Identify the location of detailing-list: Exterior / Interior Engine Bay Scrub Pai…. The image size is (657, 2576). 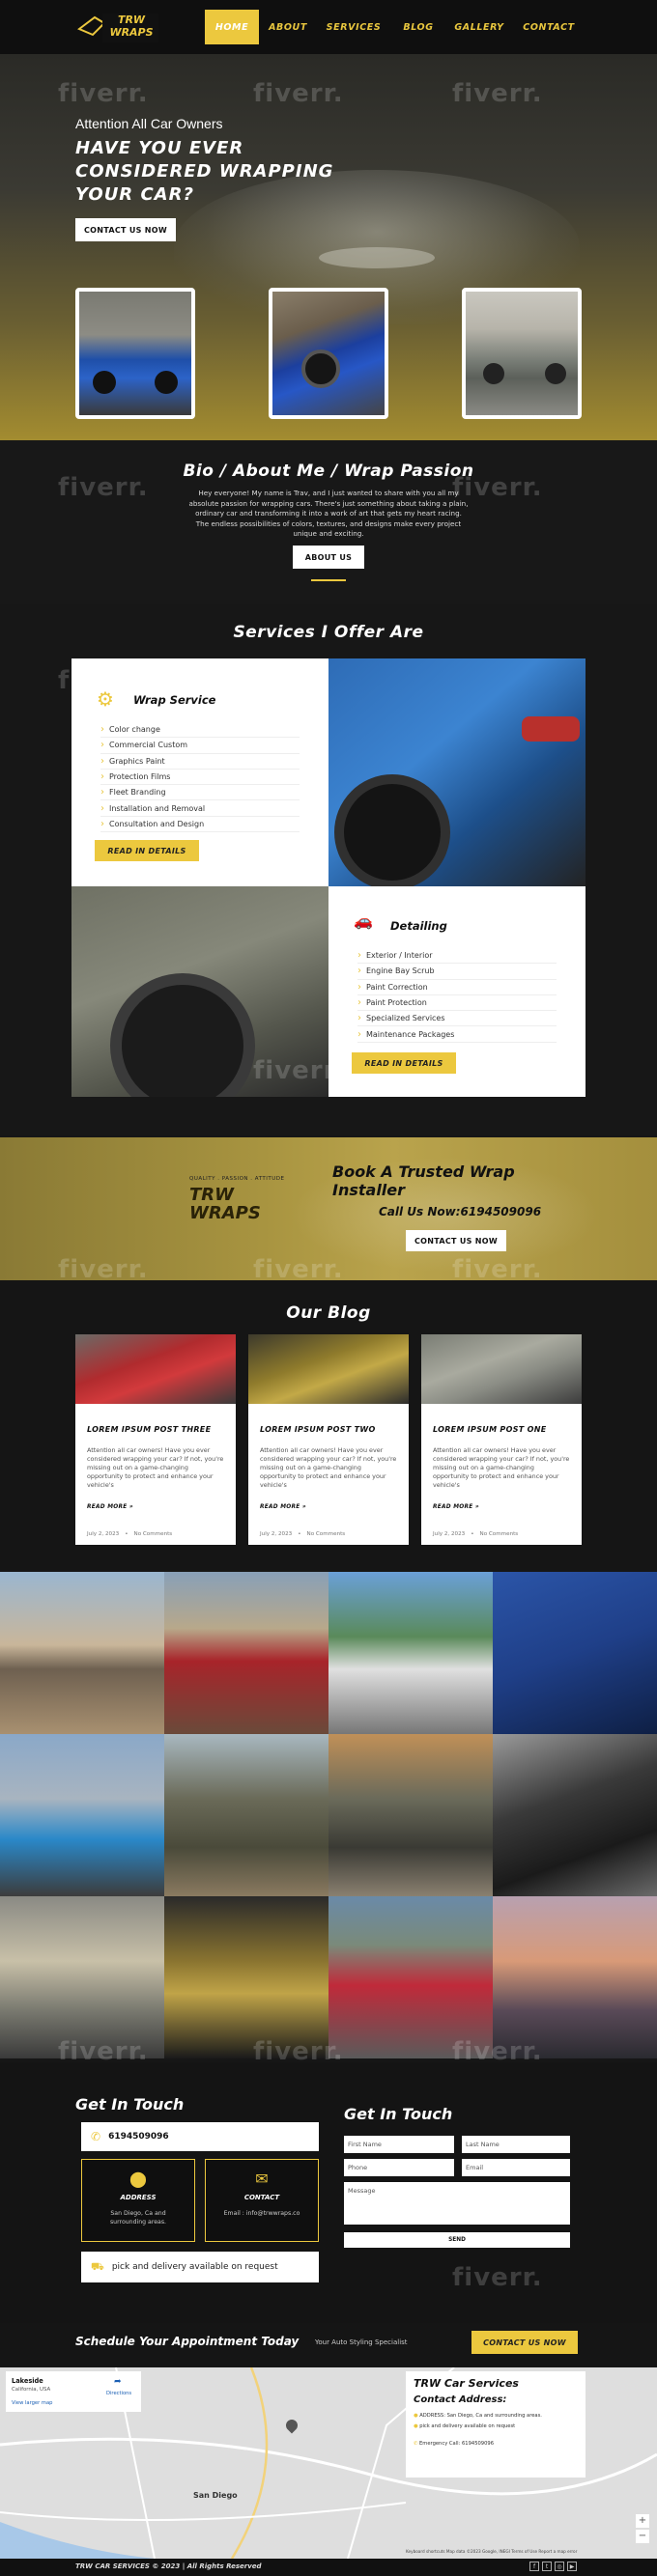
(457, 996).